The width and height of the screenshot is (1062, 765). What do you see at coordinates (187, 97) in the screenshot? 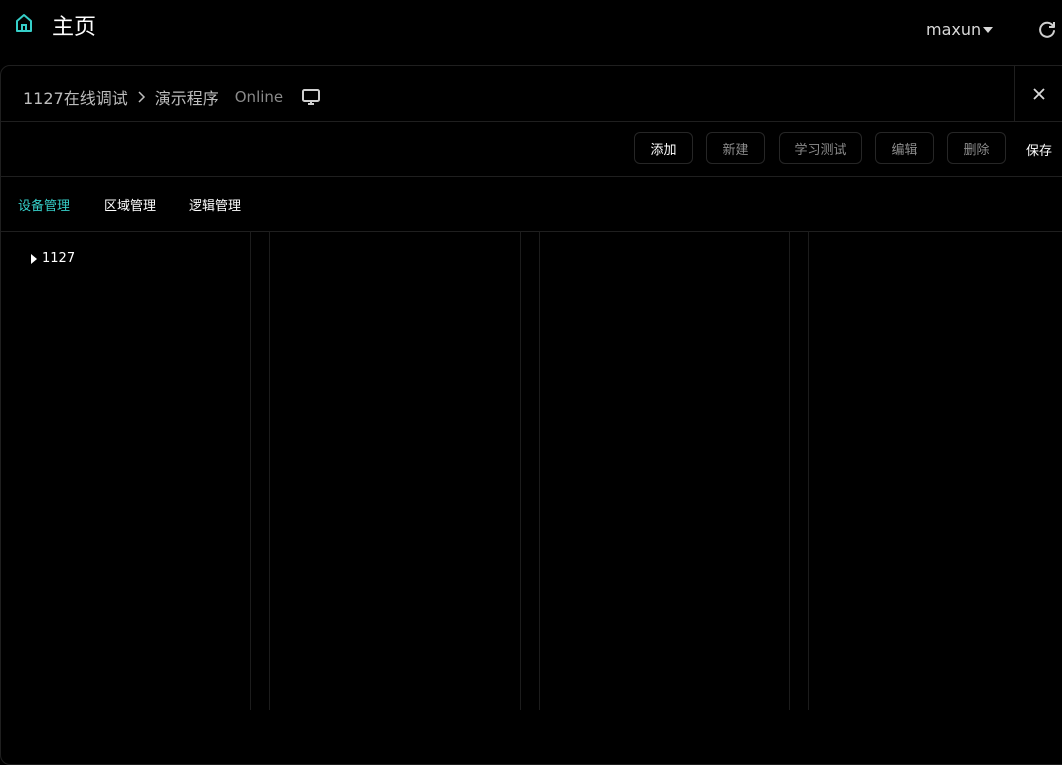
I see `breadcrumb-item-program: 演示程序` at bounding box center [187, 97].